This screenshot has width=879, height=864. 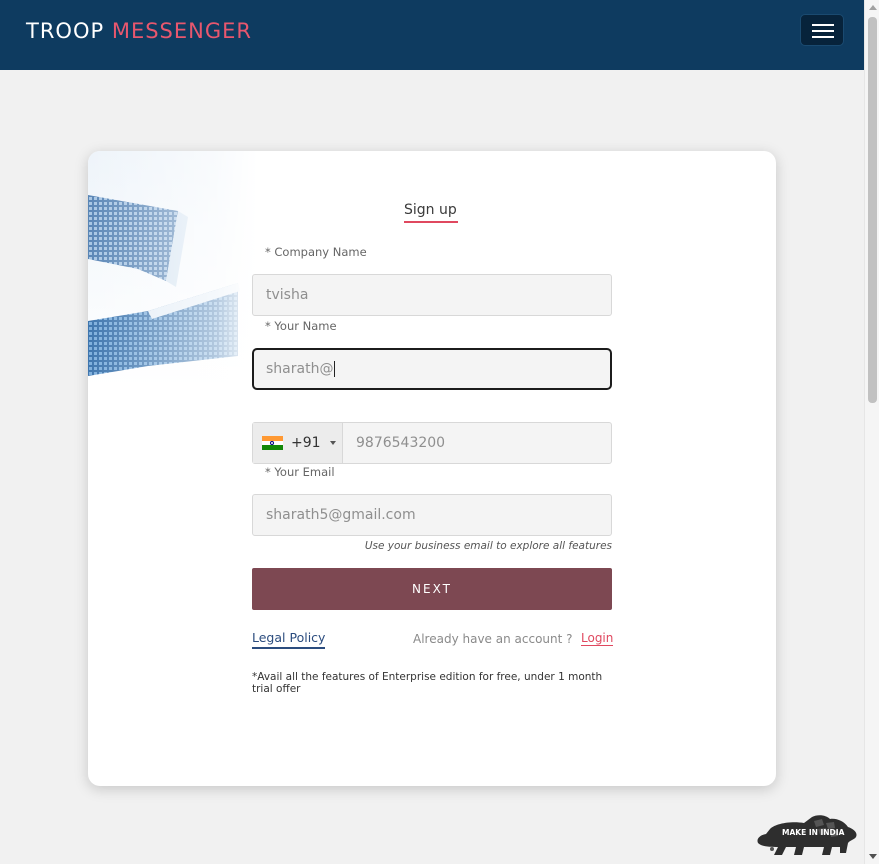 I want to click on company-name-input: tvisha, so click(x=432, y=295).